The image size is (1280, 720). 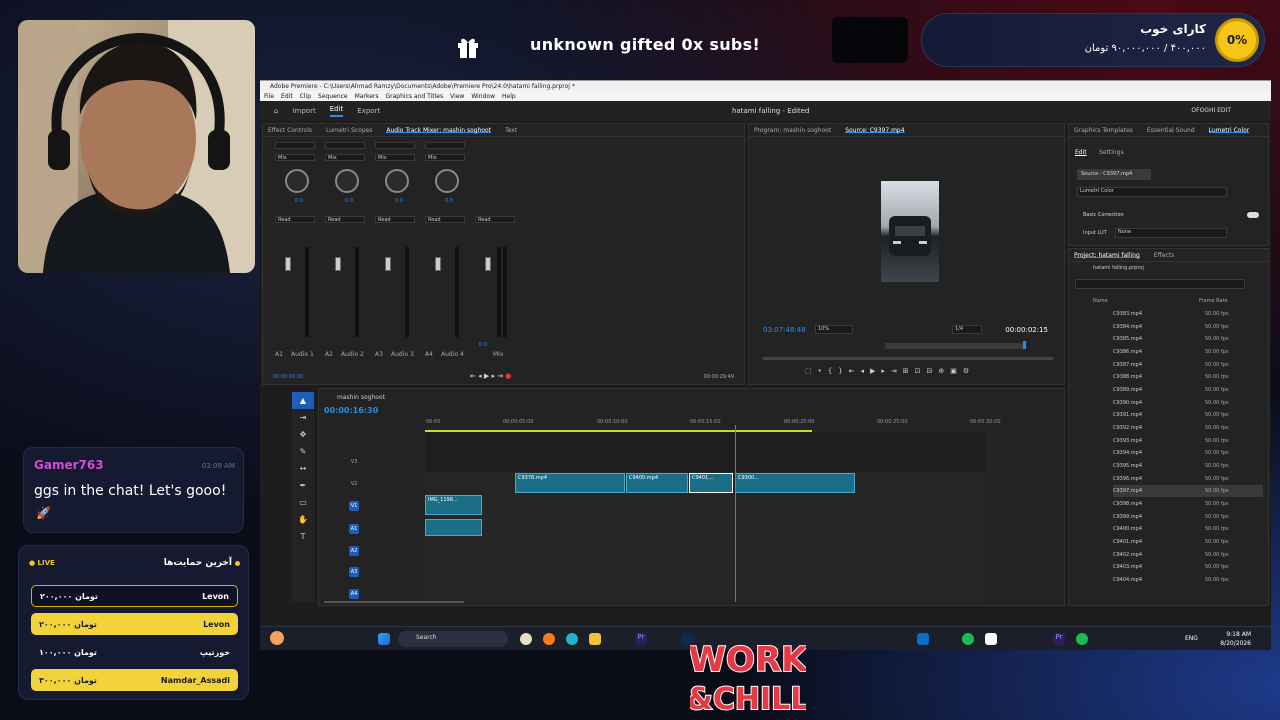 What do you see at coordinates (354, 484) in the screenshot?
I see `track-v2: V2` at bounding box center [354, 484].